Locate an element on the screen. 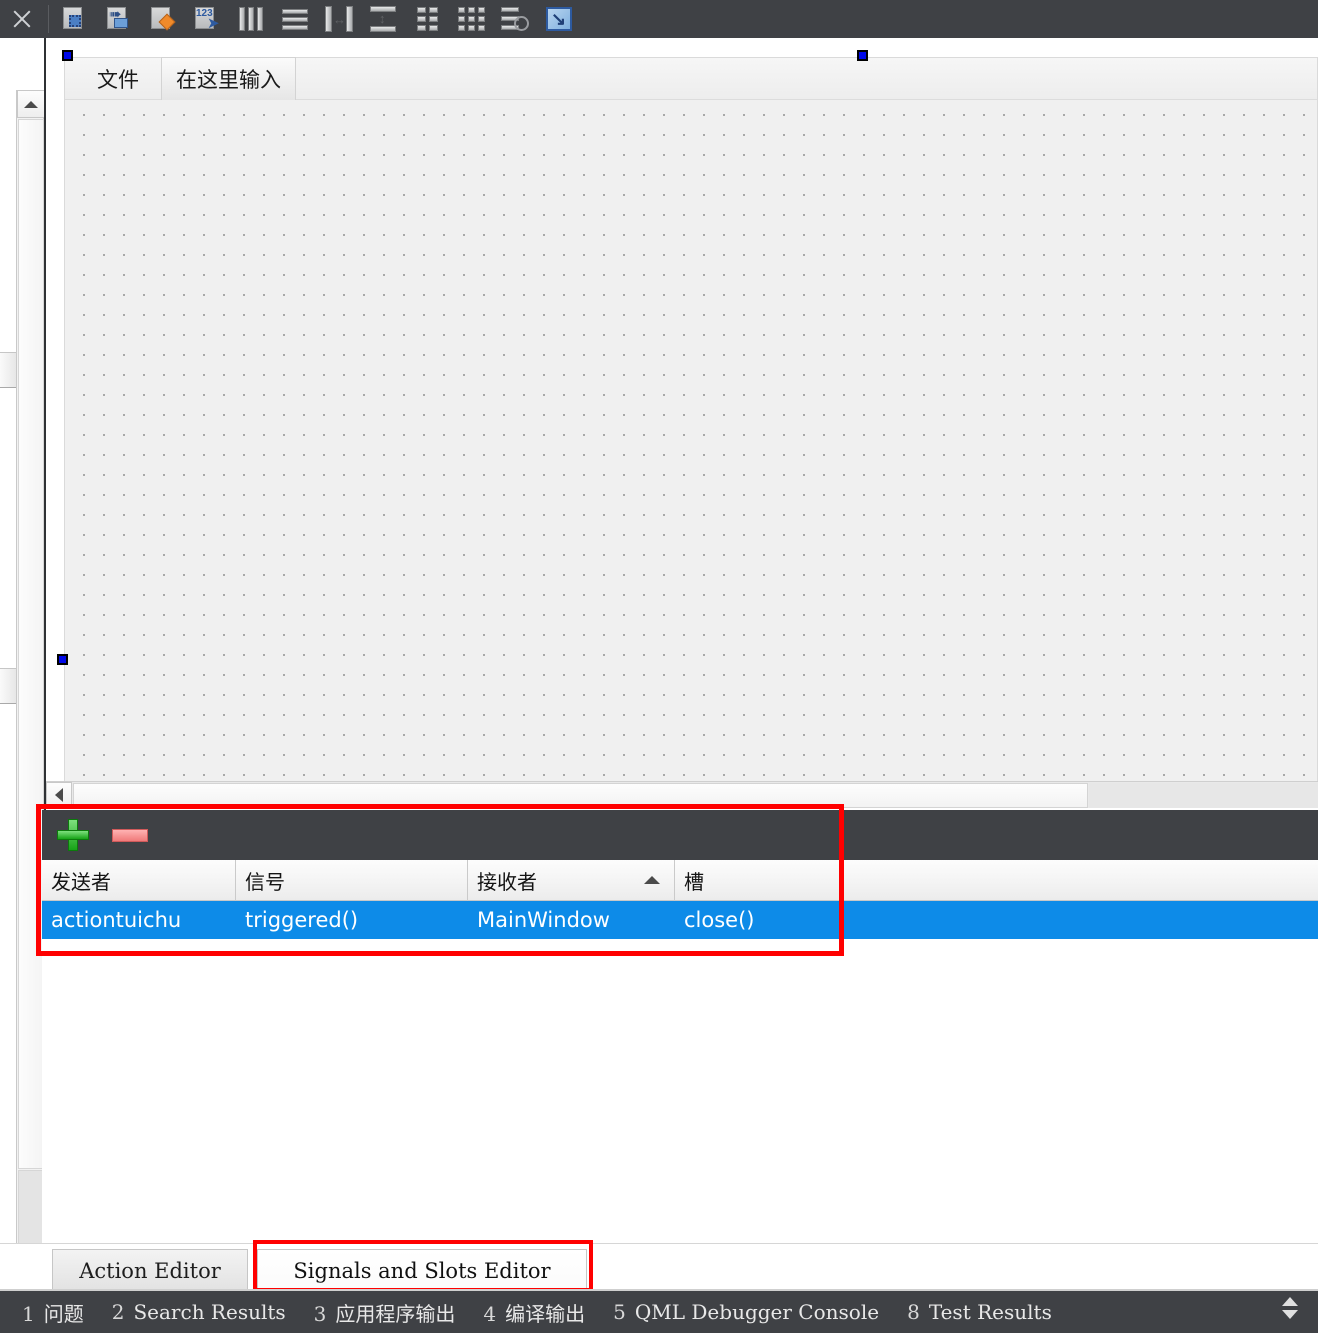 This screenshot has width=1318, height=1333. layout-vertical-splitter-icon: ↕ is located at coordinates (383, 19).